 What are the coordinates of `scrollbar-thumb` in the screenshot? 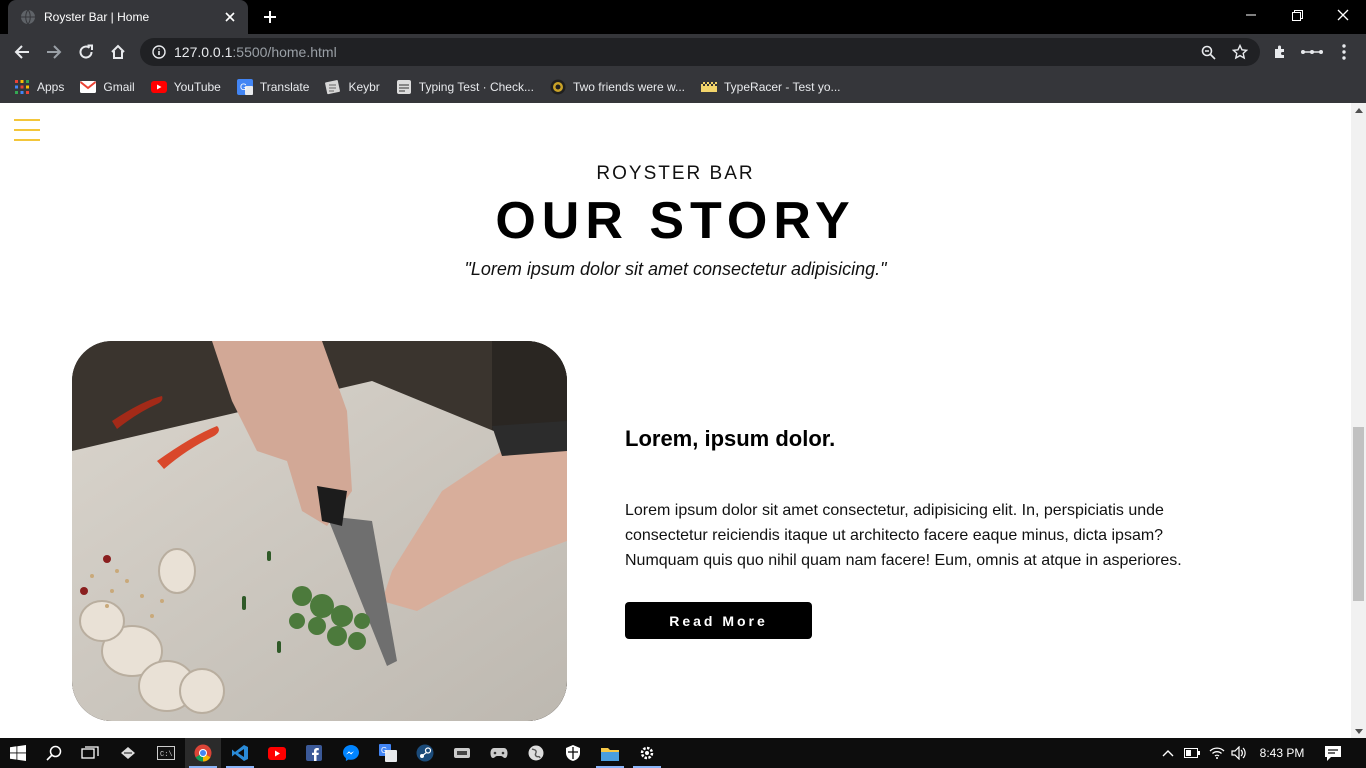 It's located at (1358, 514).